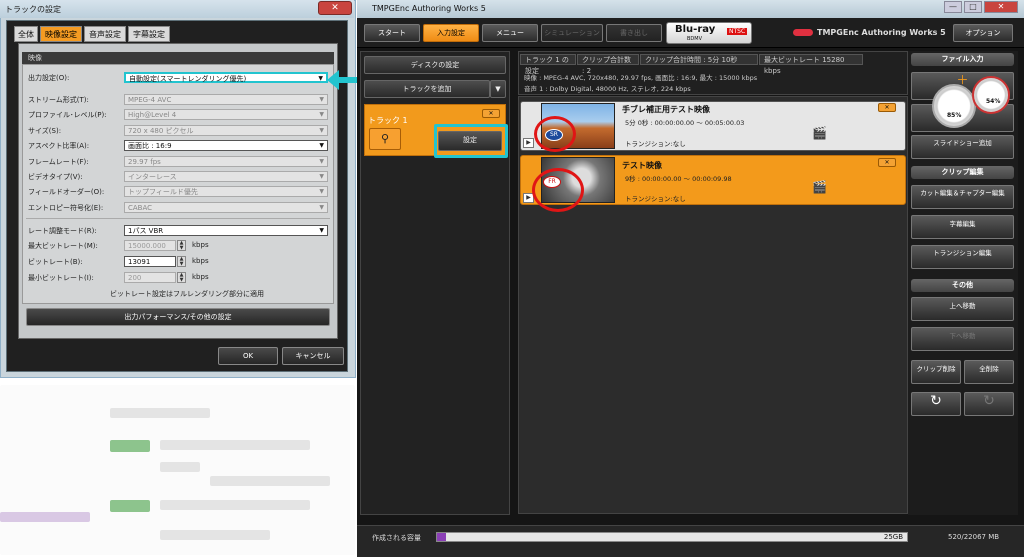  I want to click on annotation-circle, so click(555, 134).